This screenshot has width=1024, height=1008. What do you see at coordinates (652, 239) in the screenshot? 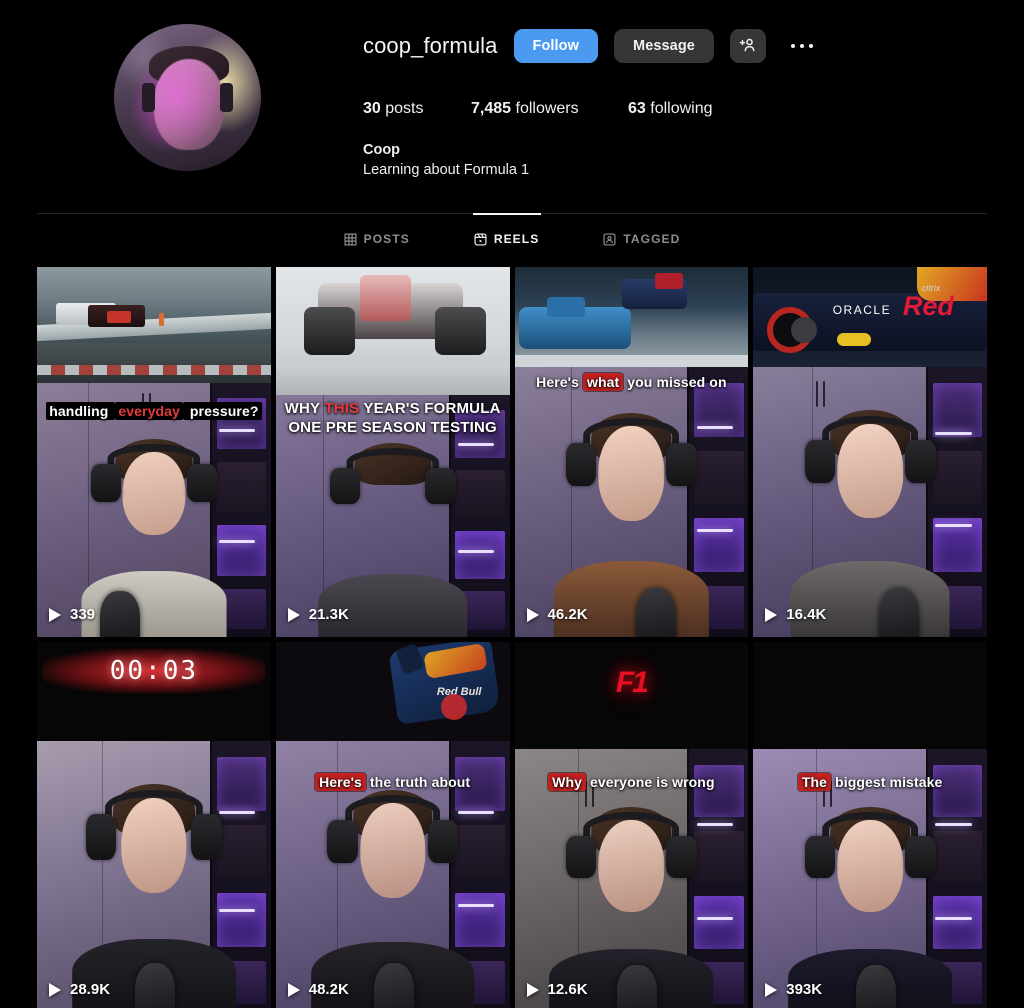
I see `tab-tagged-label: TAGGED` at bounding box center [652, 239].